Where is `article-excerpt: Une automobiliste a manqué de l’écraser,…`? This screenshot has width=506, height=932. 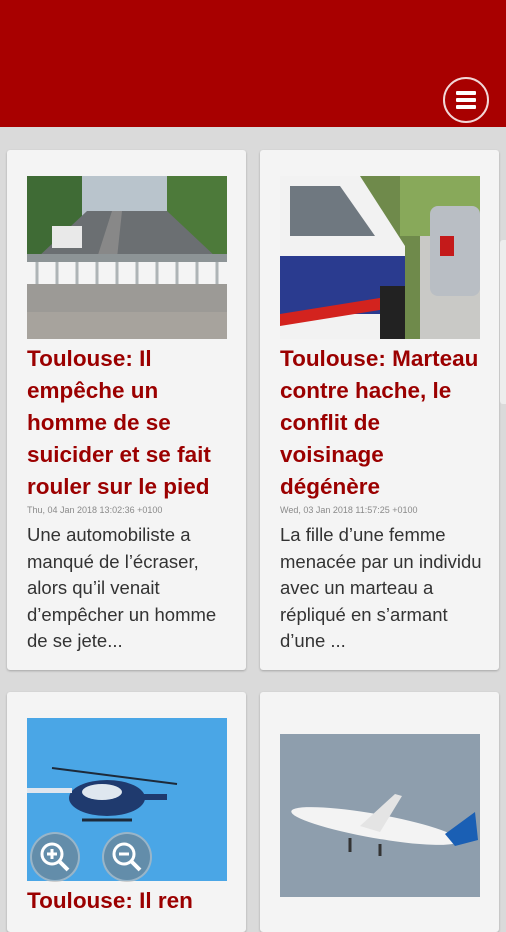
article-excerpt: Une automobiliste a manqué de l’écraser,… is located at coordinates (122, 587).